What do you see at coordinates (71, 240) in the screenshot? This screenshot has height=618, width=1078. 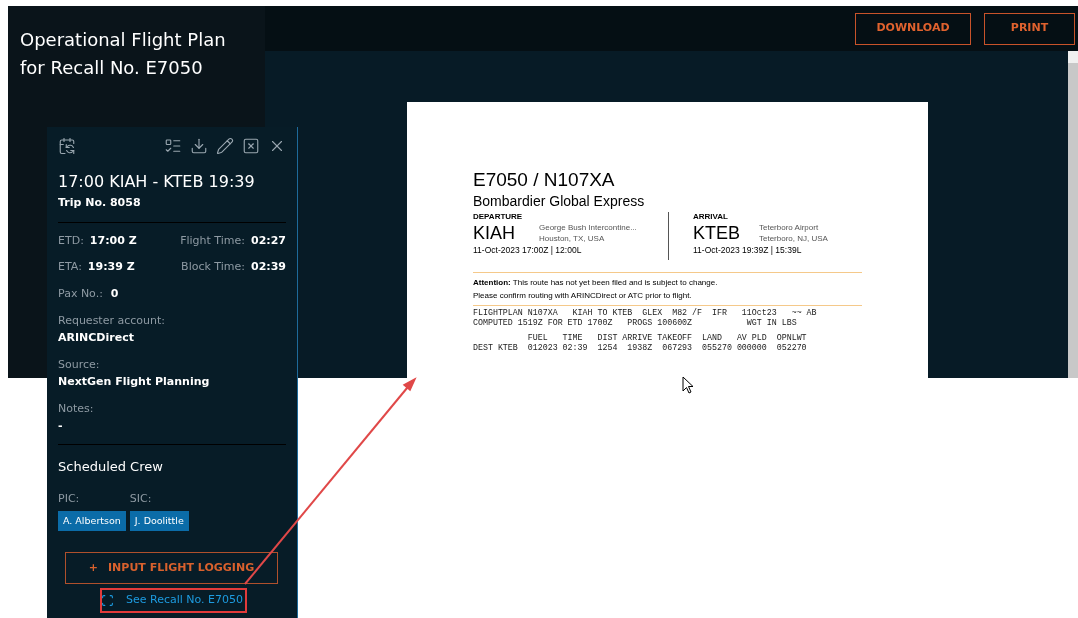 I see `field-label: ETD:` at bounding box center [71, 240].